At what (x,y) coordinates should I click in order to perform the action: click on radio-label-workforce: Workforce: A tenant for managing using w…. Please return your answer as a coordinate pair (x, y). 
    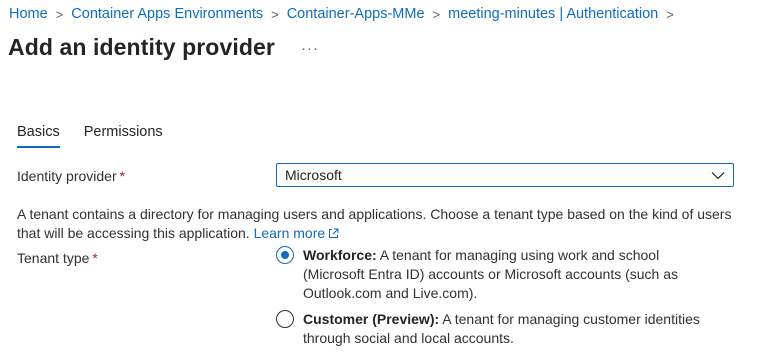
    Looking at the image, I should click on (513, 274).